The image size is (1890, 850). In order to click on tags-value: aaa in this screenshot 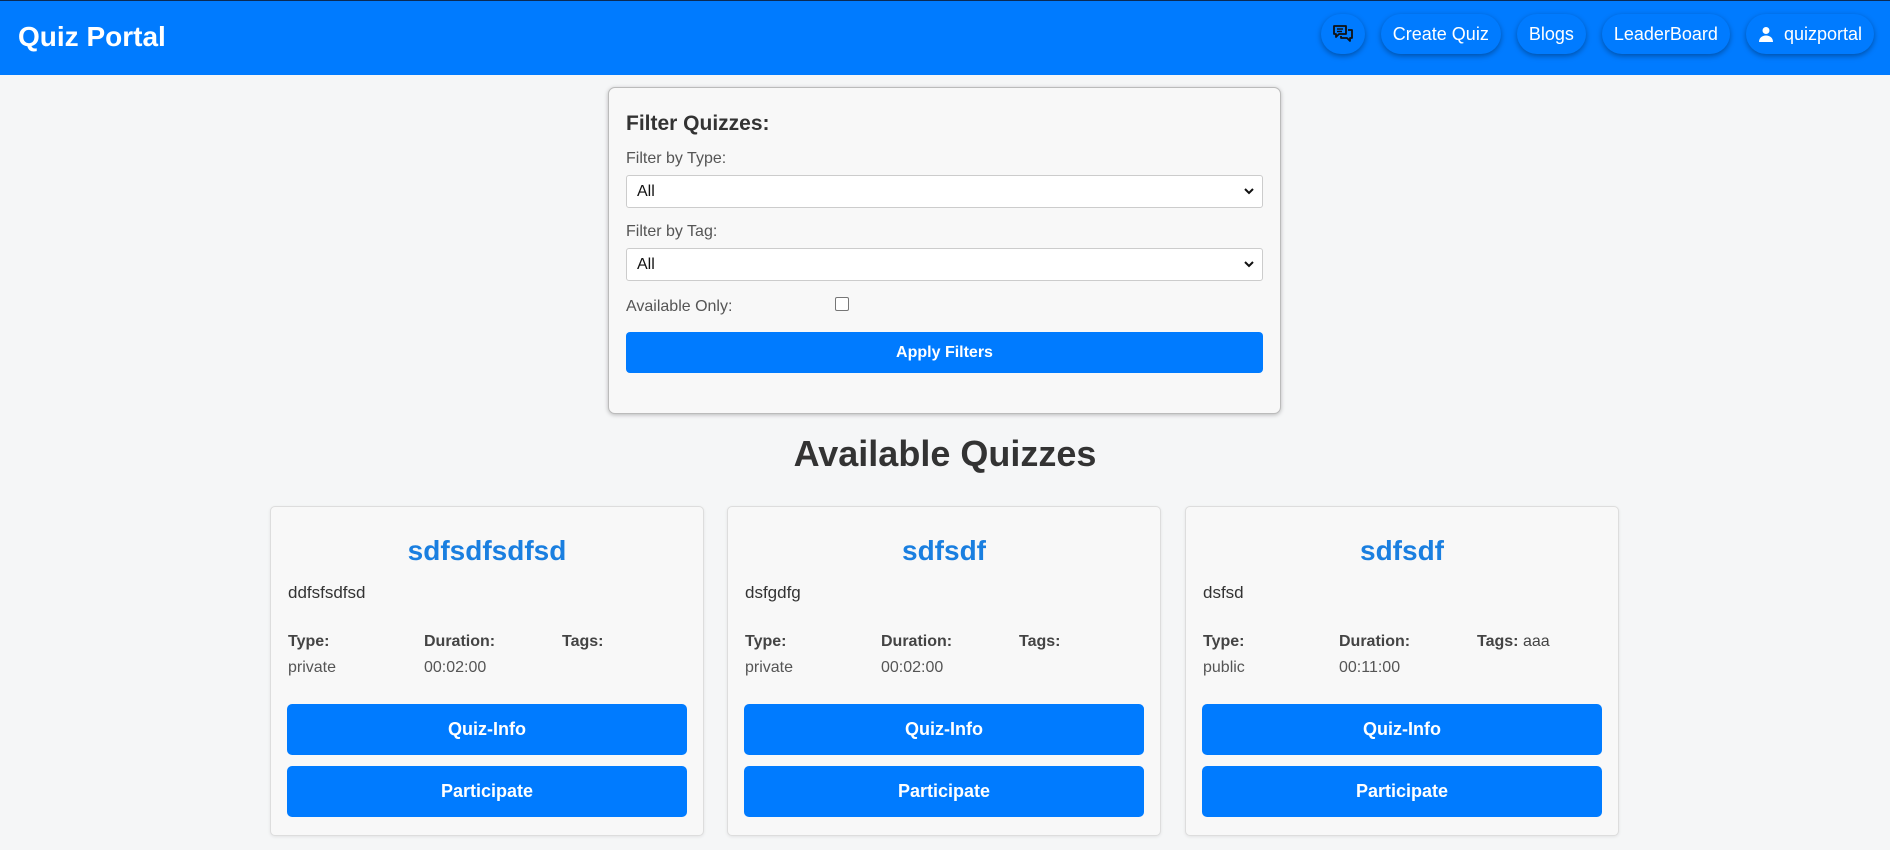, I will do `click(1536, 641)`.